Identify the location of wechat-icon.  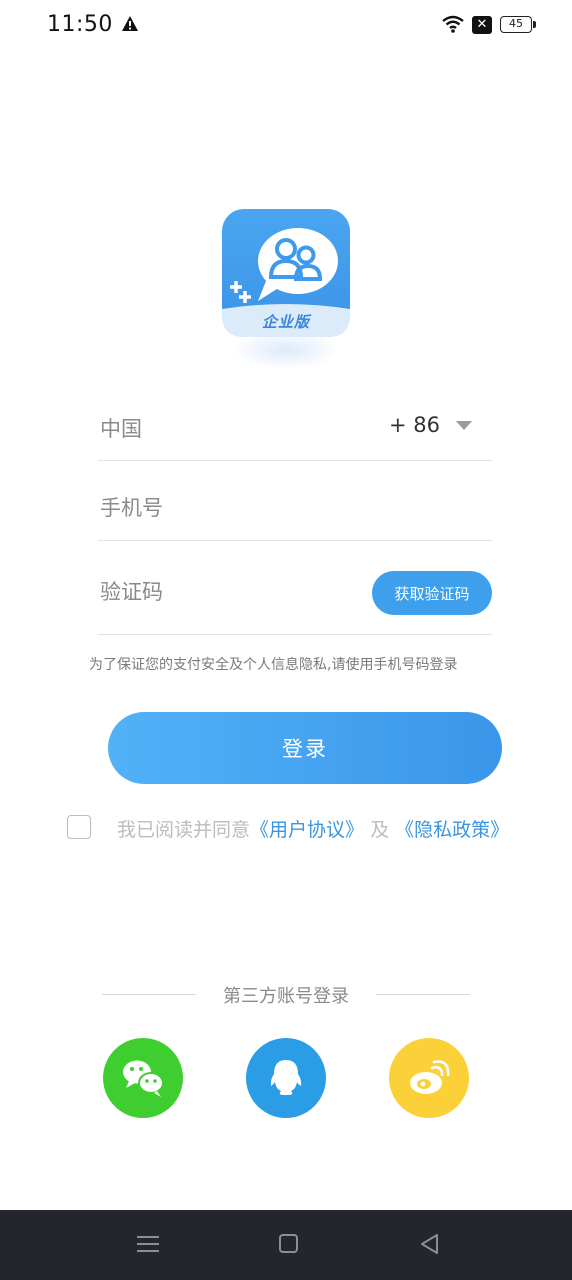
(143, 1078).